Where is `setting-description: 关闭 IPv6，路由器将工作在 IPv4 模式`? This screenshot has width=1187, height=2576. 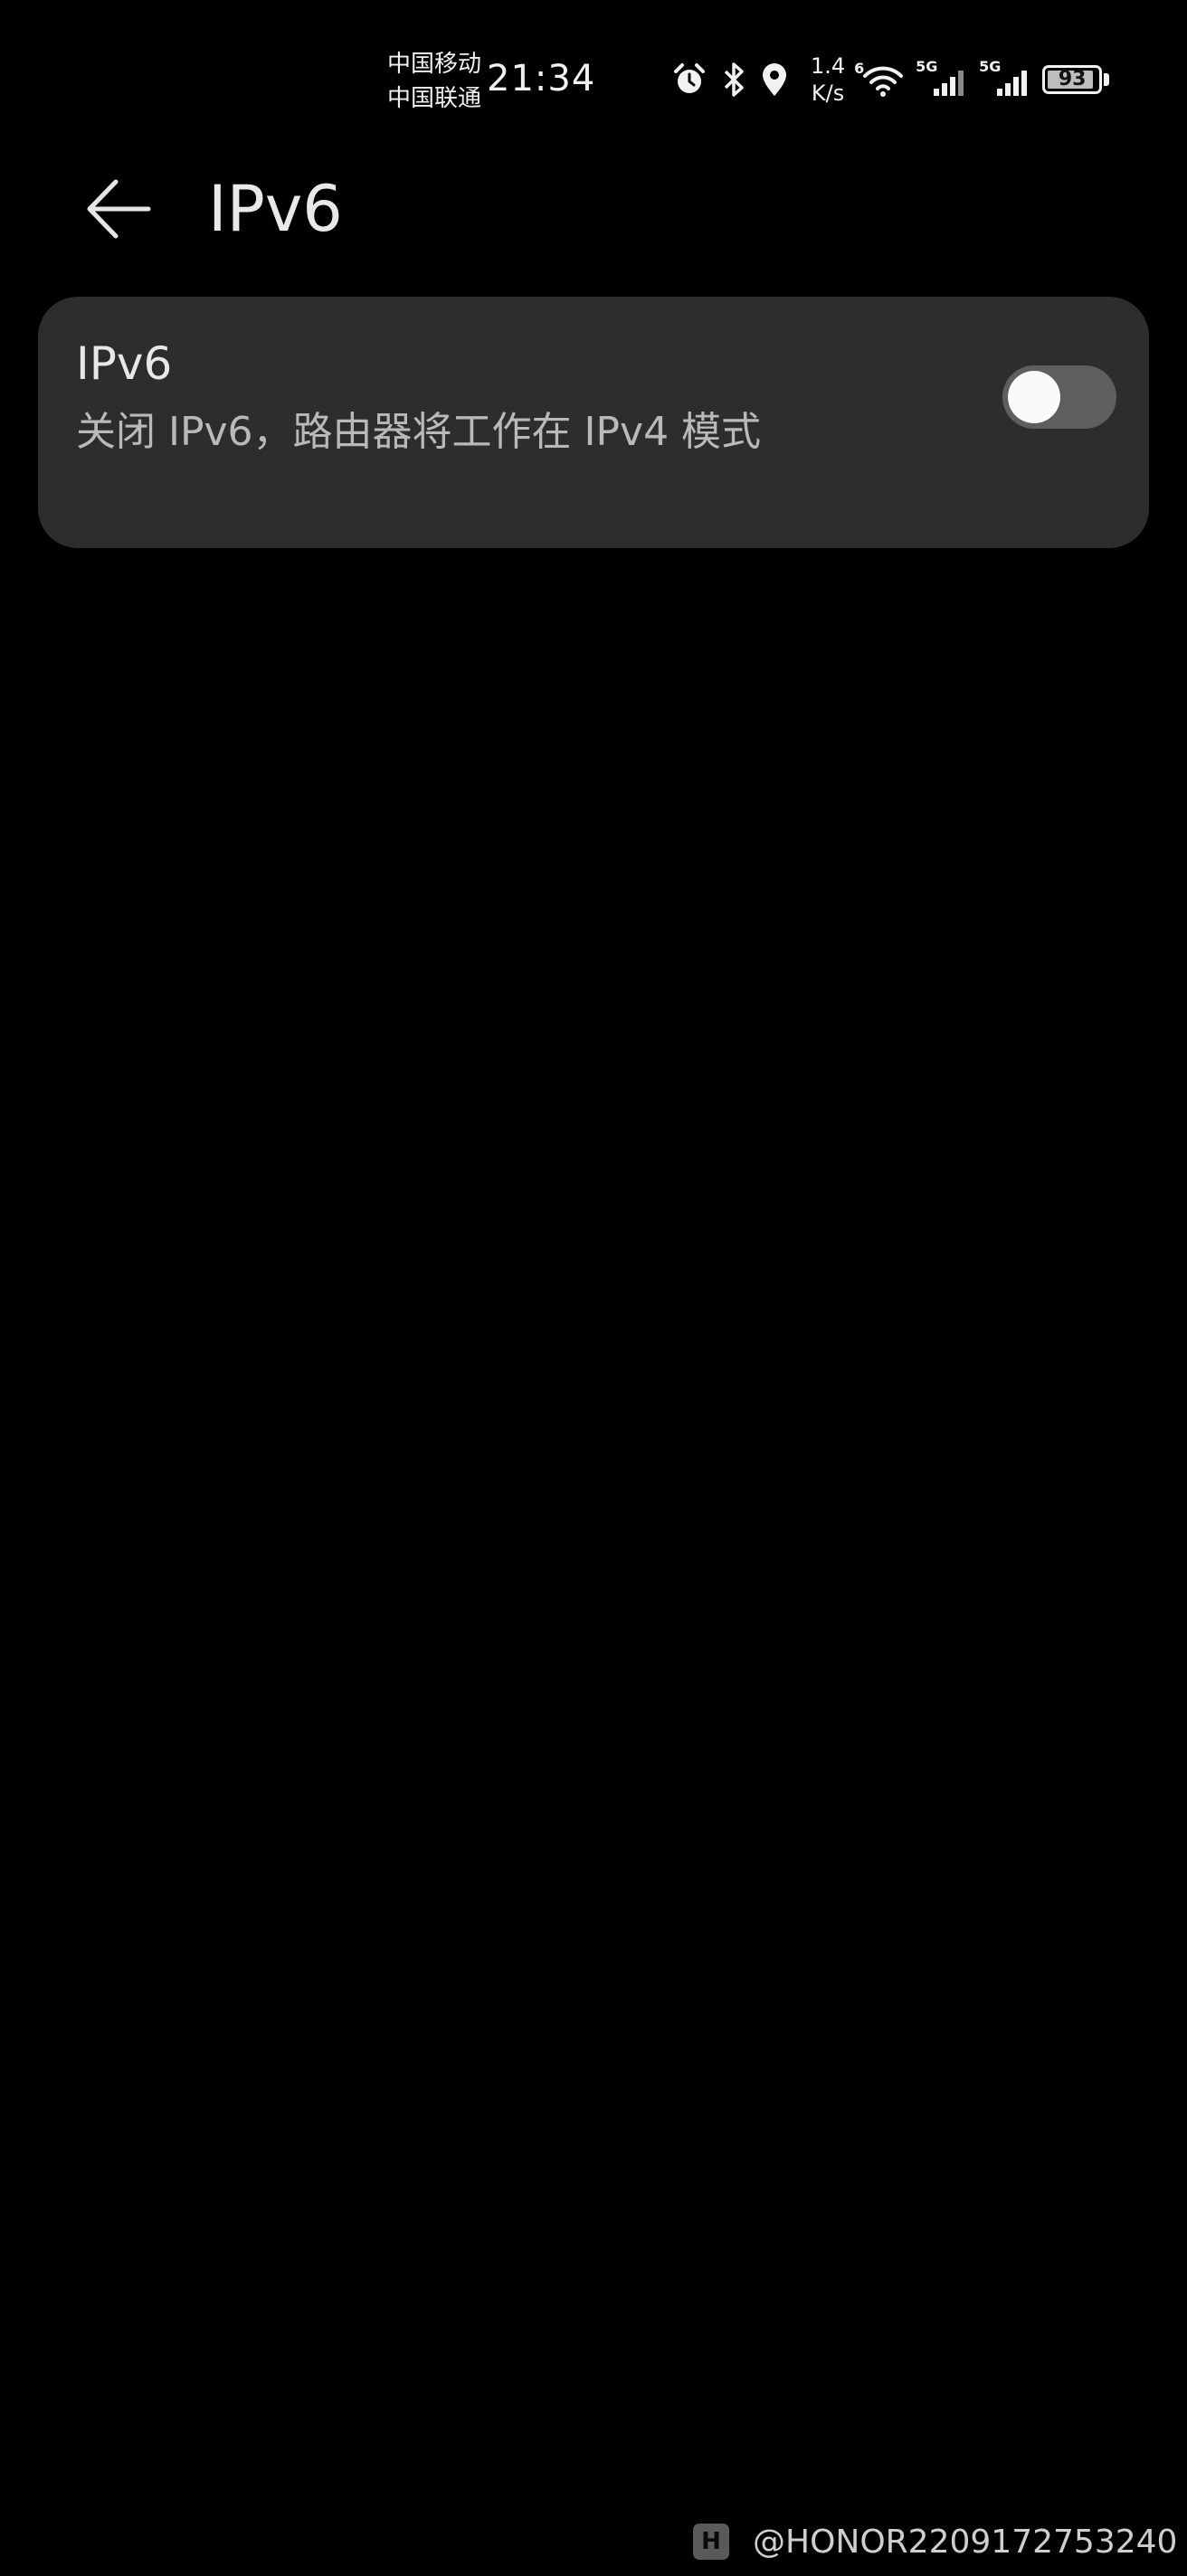
setting-description: 关闭 IPv6，路由器将工作在 IPv4 模式 is located at coordinates (419, 432).